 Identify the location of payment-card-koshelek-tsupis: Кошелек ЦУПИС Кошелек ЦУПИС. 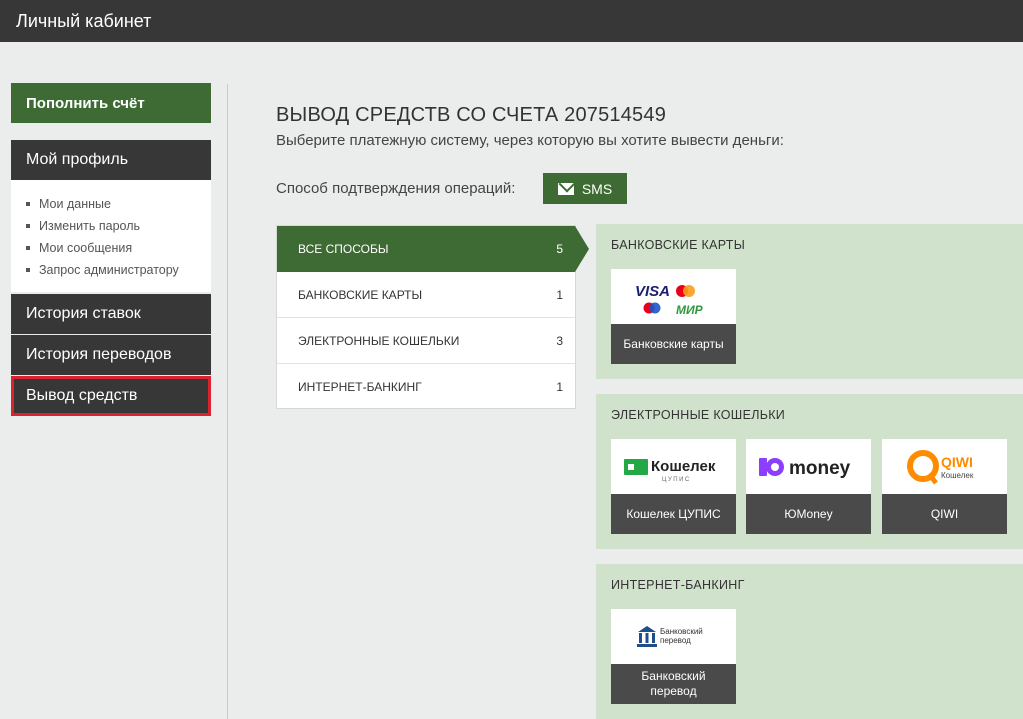
(673, 486).